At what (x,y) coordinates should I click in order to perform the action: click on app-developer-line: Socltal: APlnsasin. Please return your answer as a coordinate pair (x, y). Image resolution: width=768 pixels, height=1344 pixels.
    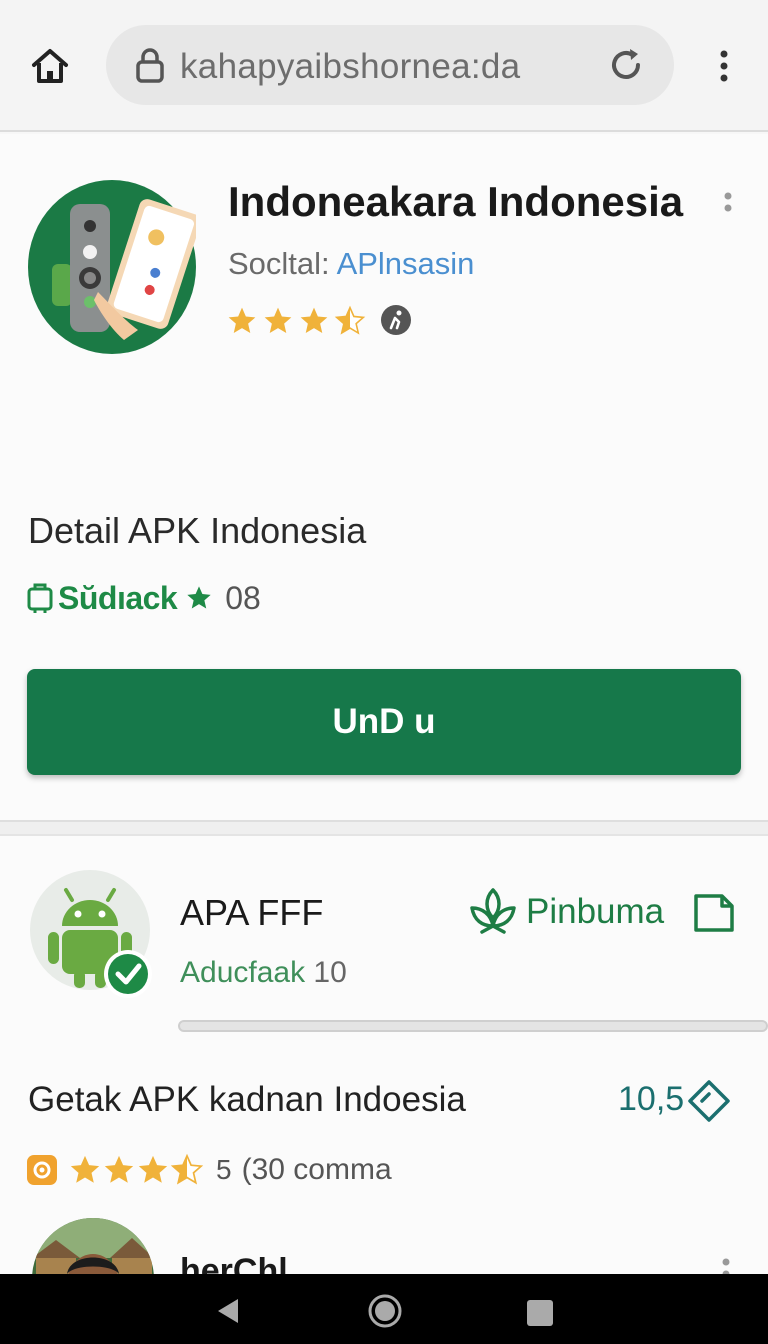
    Looking at the image, I should click on (351, 264).